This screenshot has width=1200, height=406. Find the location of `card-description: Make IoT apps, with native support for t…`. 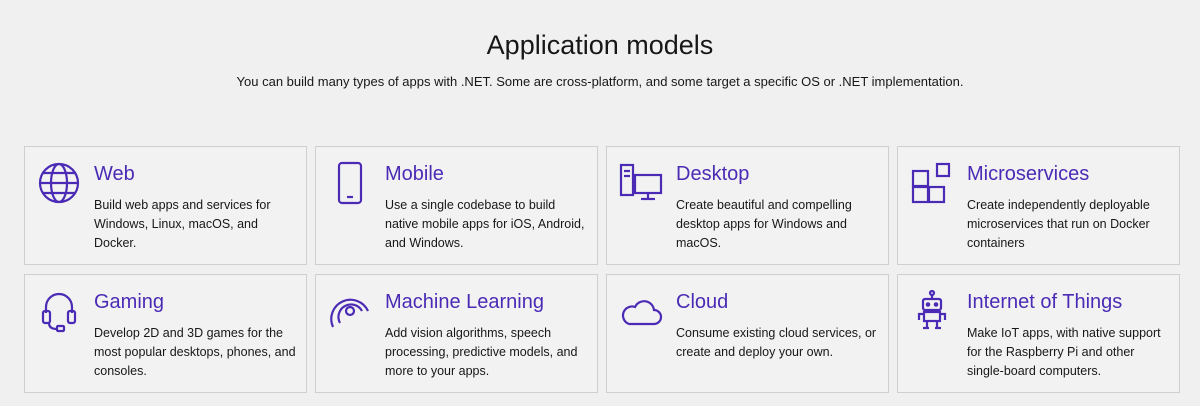

card-description: Make IoT apps, with native support for t… is located at coordinates (1064, 352).